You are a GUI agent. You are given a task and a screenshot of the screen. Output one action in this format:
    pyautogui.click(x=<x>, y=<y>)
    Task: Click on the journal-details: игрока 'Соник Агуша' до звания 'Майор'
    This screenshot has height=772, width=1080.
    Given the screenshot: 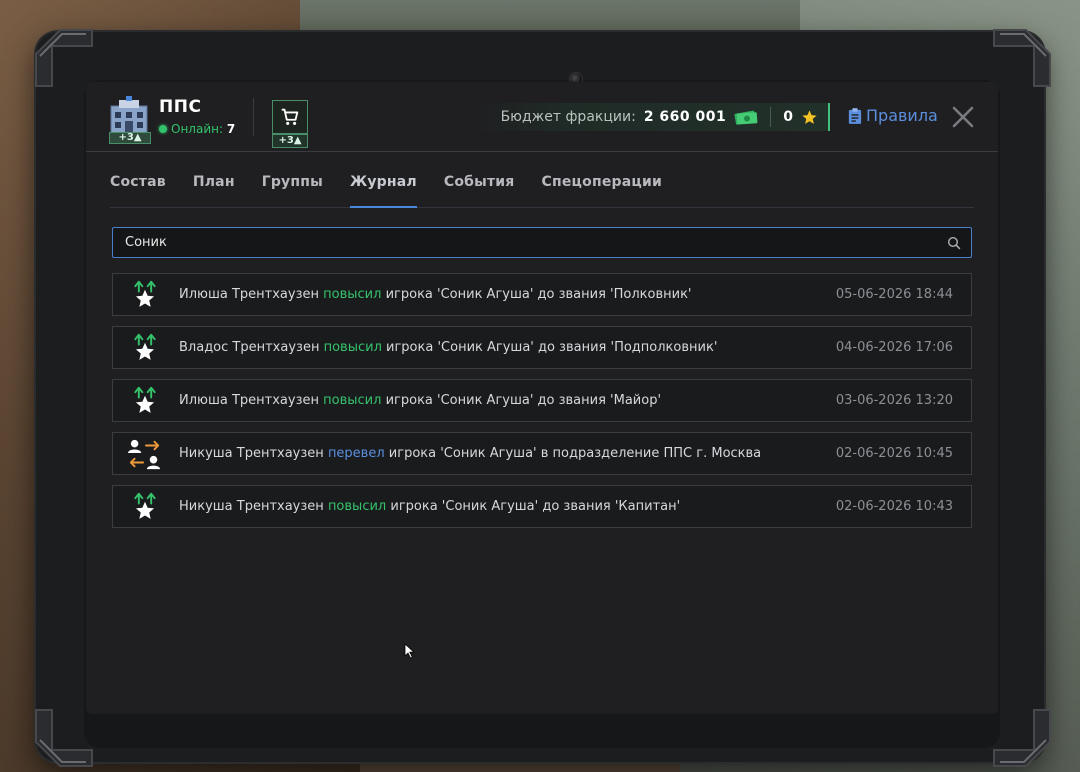 What is the action you would take?
    pyautogui.click(x=523, y=400)
    